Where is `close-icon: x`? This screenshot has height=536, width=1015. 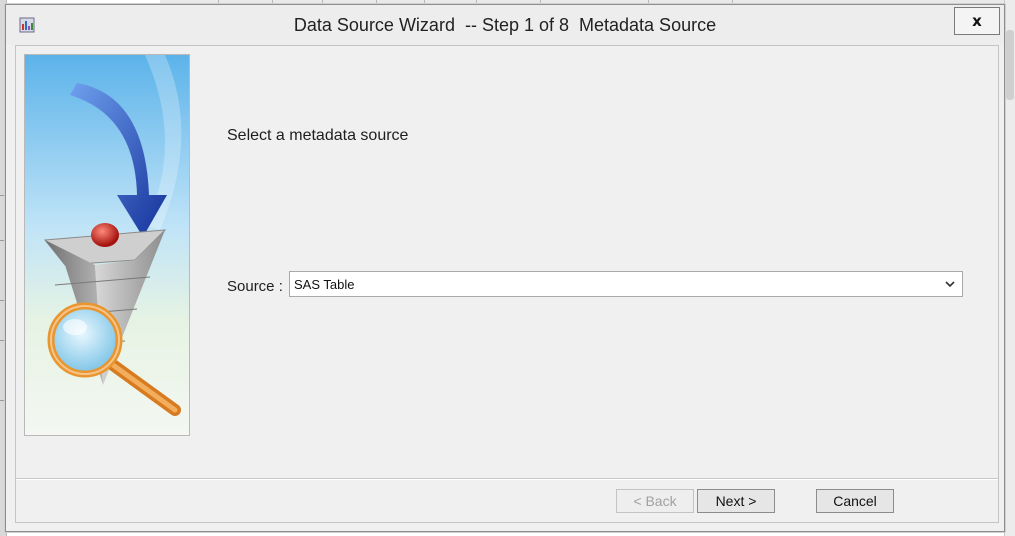 close-icon: x is located at coordinates (977, 21).